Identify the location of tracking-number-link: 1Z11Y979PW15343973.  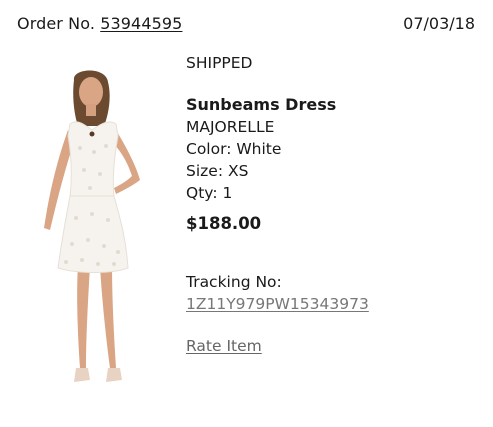
(331, 304).